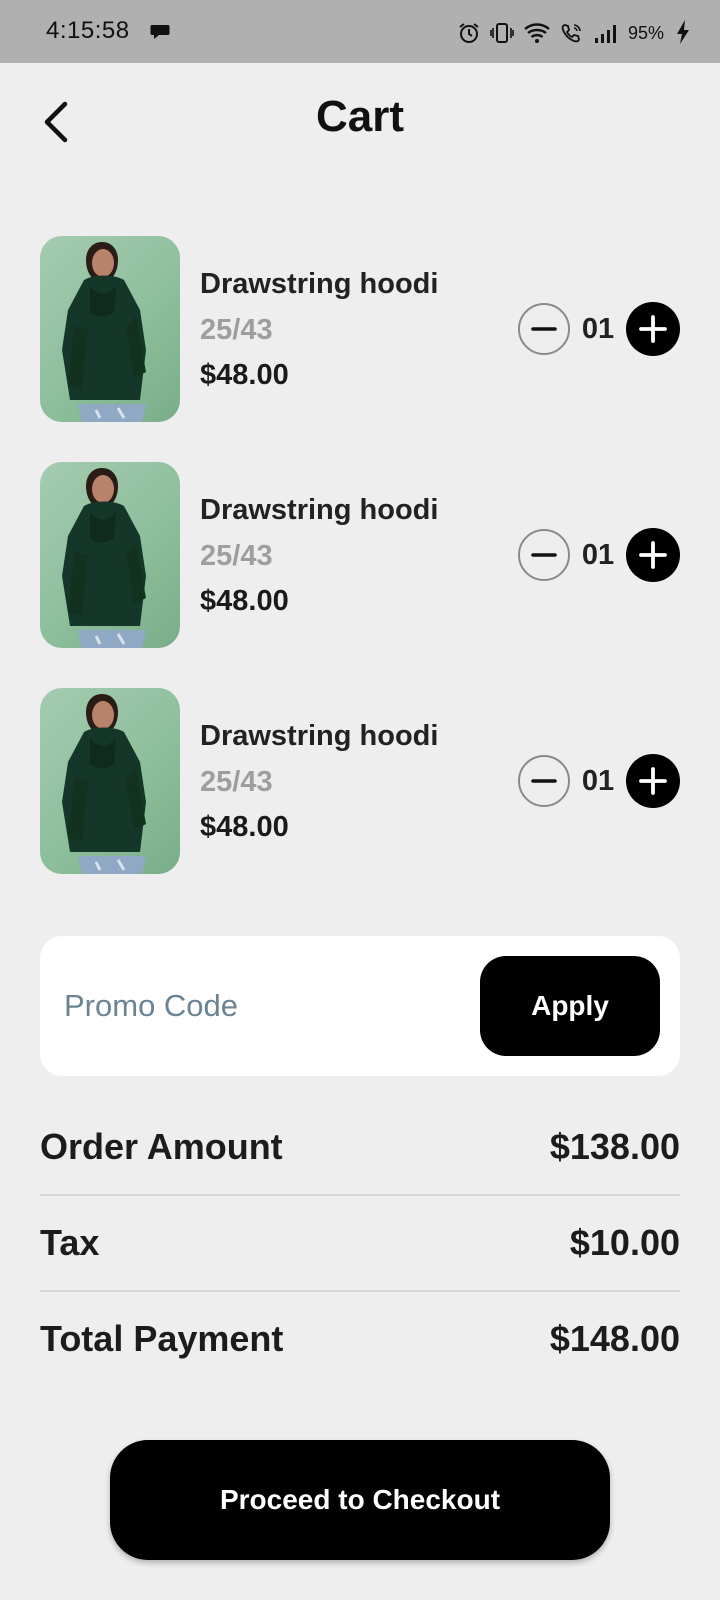  Describe the element at coordinates (161, 1146) in the screenshot. I see `order-amount-label: Order Amount` at that location.